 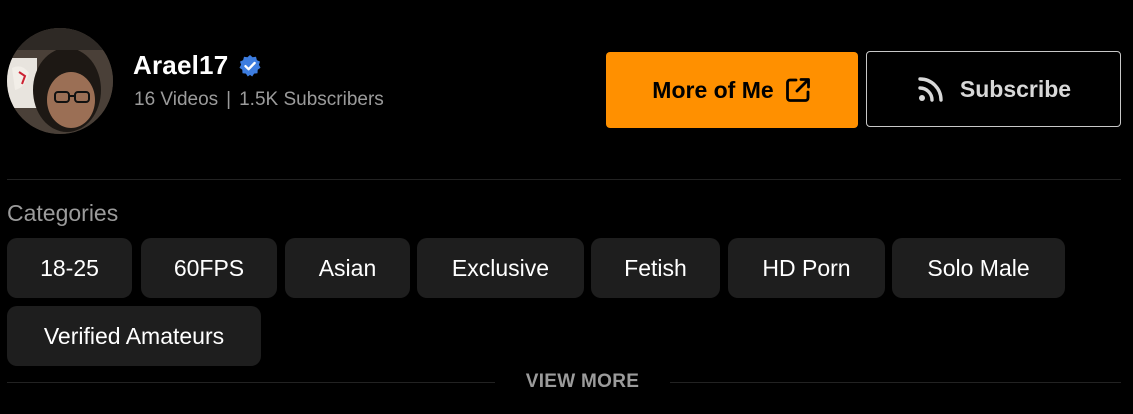 I want to click on more-of-me-label: More of Me, so click(x=713, y=89).